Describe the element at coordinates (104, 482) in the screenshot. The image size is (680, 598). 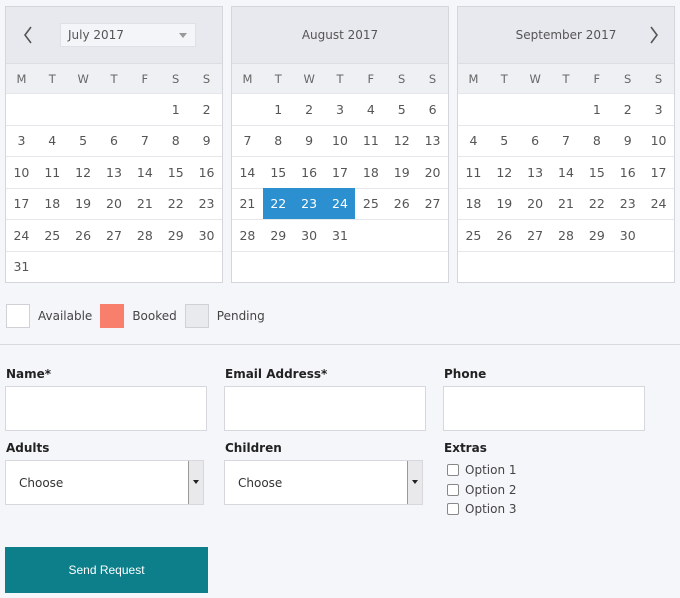
I see `adults-select: Choose` at that location.